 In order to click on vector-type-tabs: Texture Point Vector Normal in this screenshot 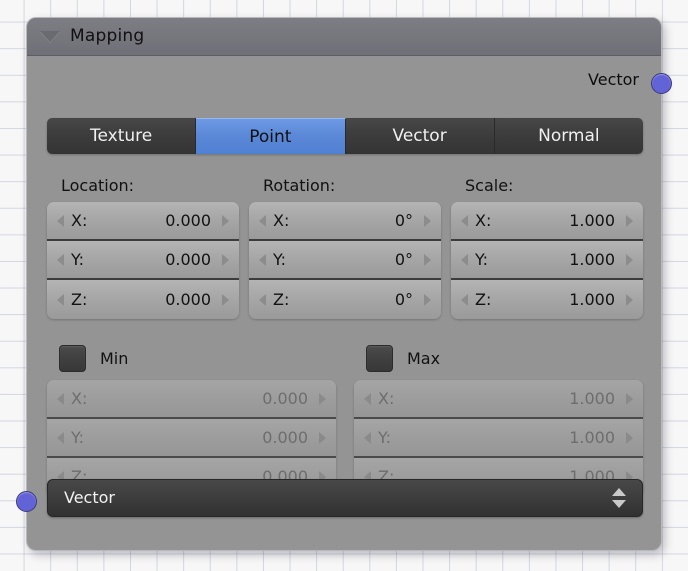, I will do `click(345, 136)`.